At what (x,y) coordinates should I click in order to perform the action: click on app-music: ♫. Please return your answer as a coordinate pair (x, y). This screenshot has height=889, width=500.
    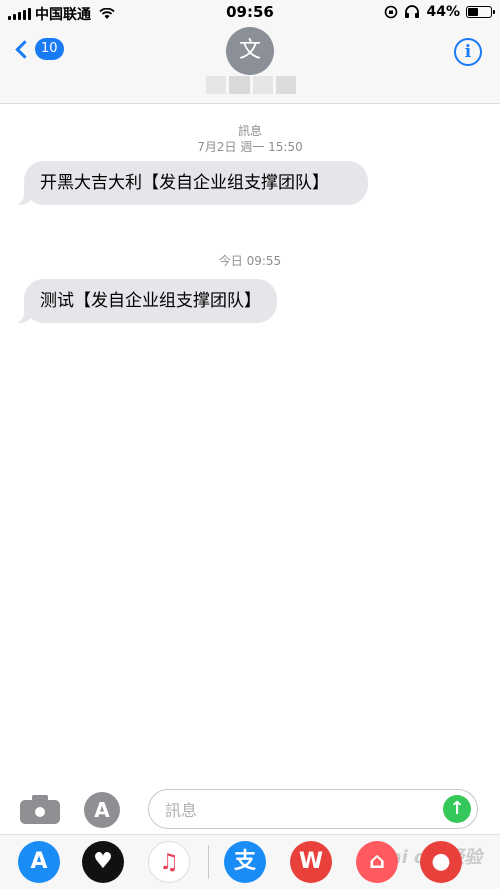
    Looking at the image, I should click on (169, 862).